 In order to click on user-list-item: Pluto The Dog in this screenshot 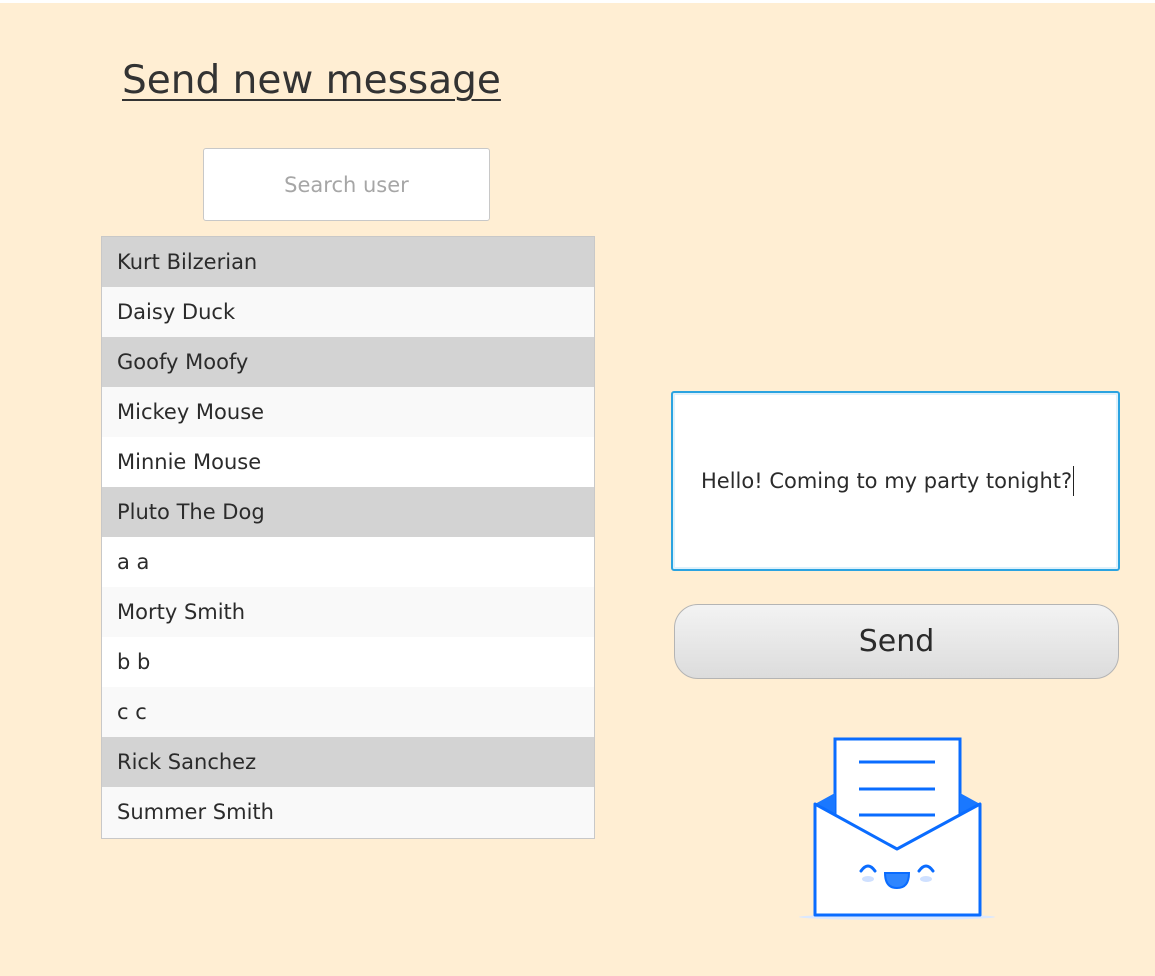, I will do `click(348, 512)`.